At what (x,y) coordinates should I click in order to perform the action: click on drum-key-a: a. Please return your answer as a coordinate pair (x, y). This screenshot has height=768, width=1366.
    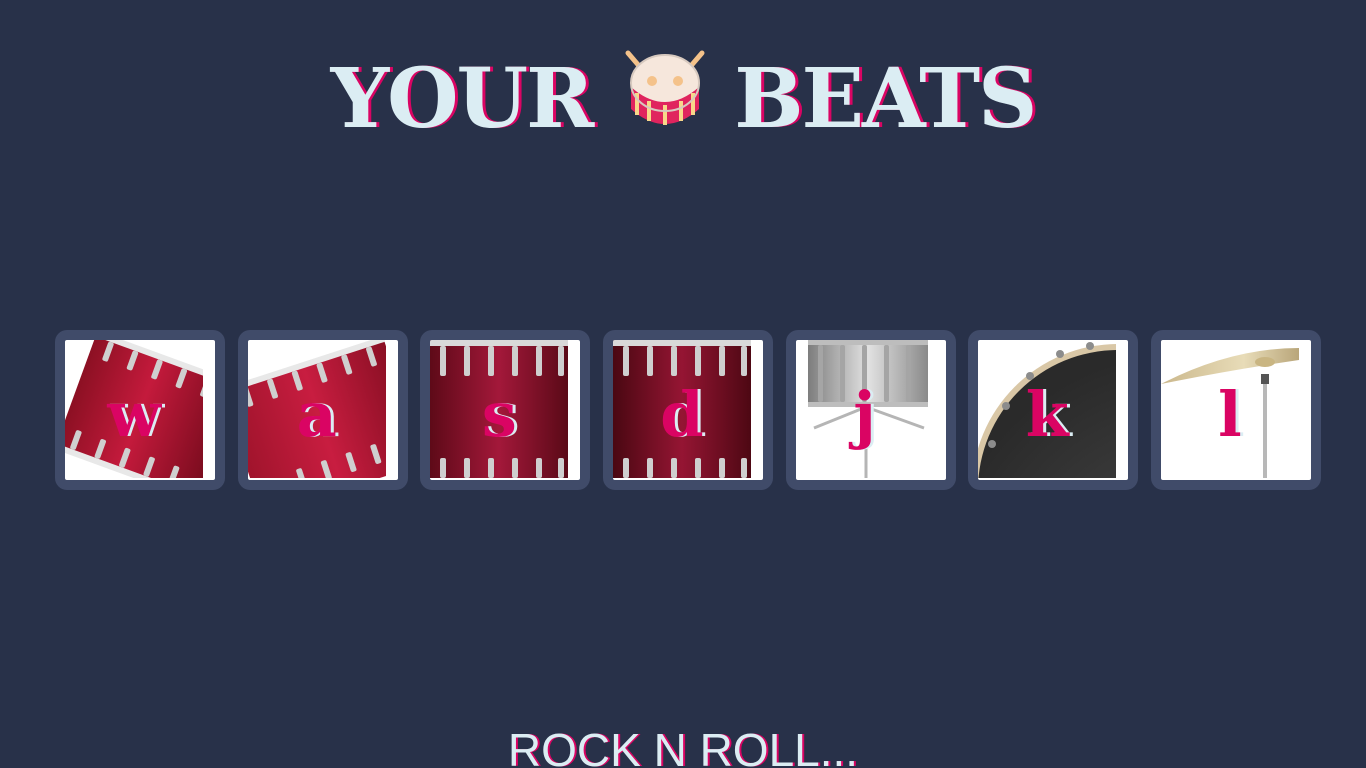
    Looking at the image, I should click on (322, 410).